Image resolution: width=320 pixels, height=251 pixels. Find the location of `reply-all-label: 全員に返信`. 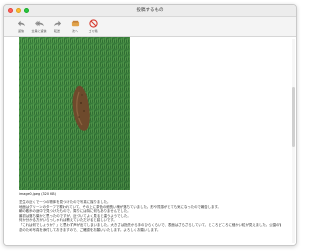

reply-all-label: 全員に返信 is located at coordinates (39, 31).